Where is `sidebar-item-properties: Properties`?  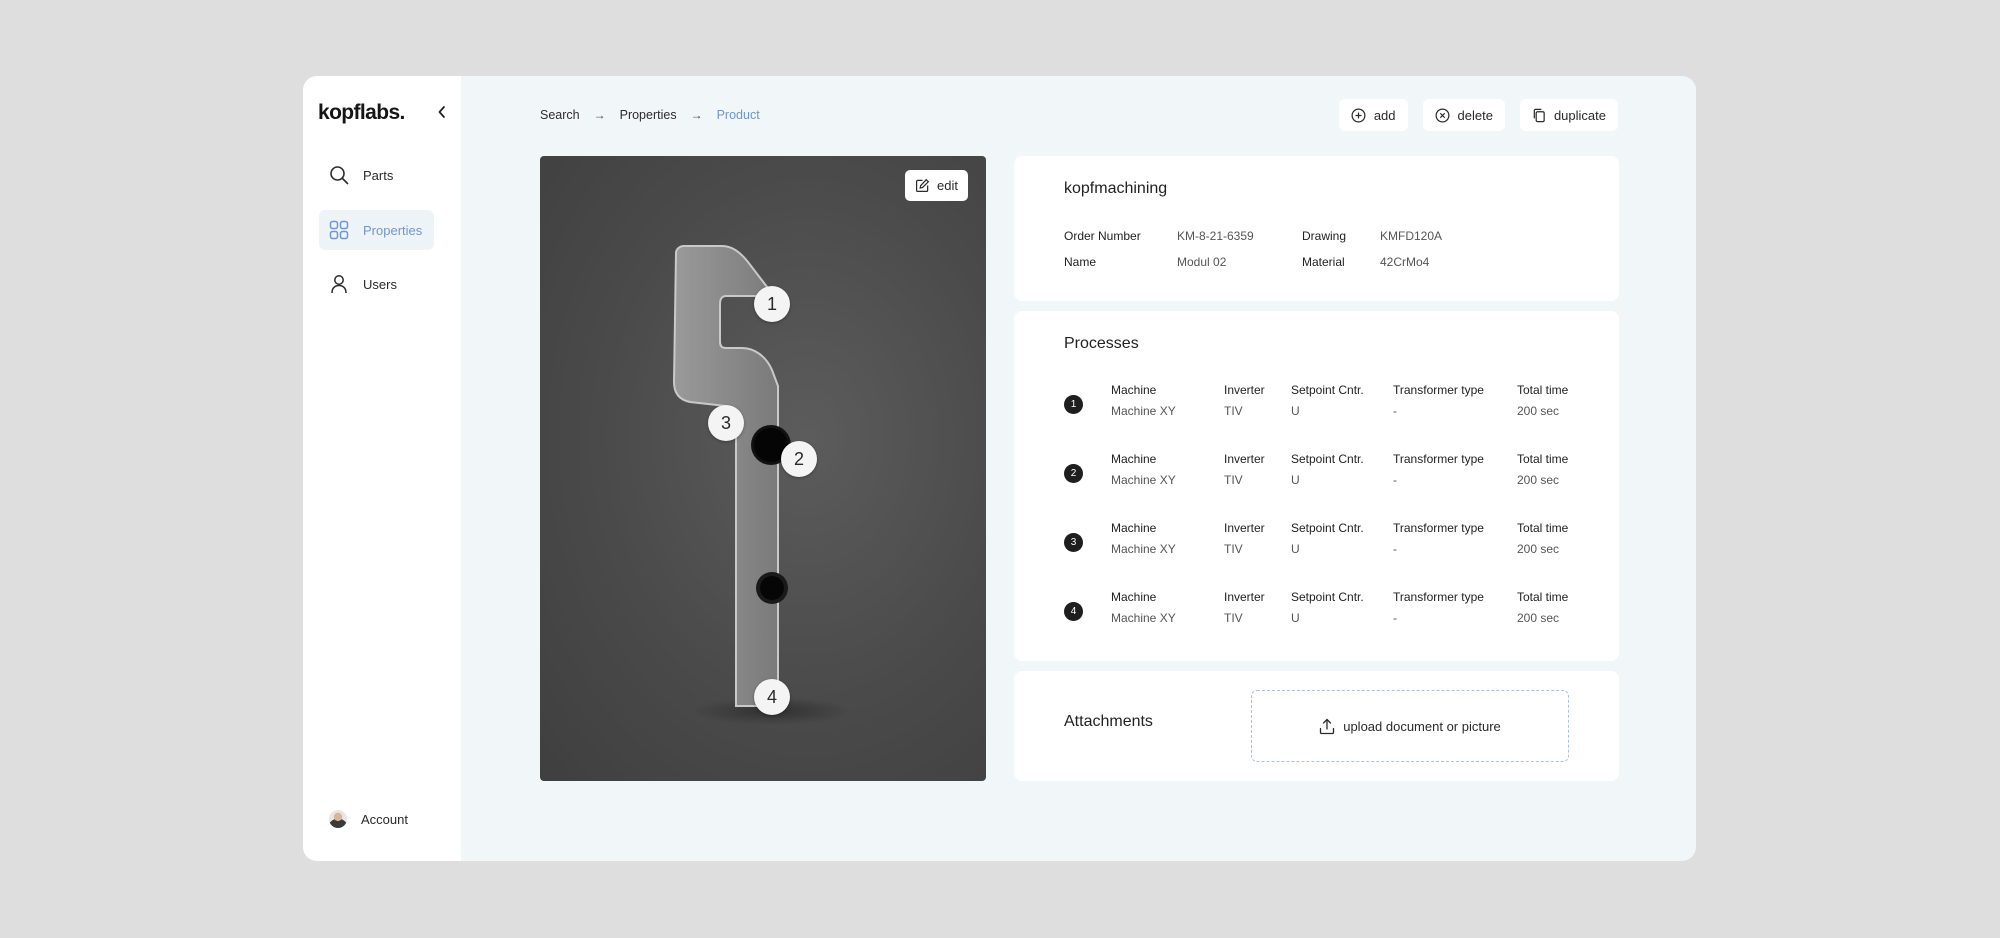 sidebar-item-properties: Properties is located at coordinates (376, 230).